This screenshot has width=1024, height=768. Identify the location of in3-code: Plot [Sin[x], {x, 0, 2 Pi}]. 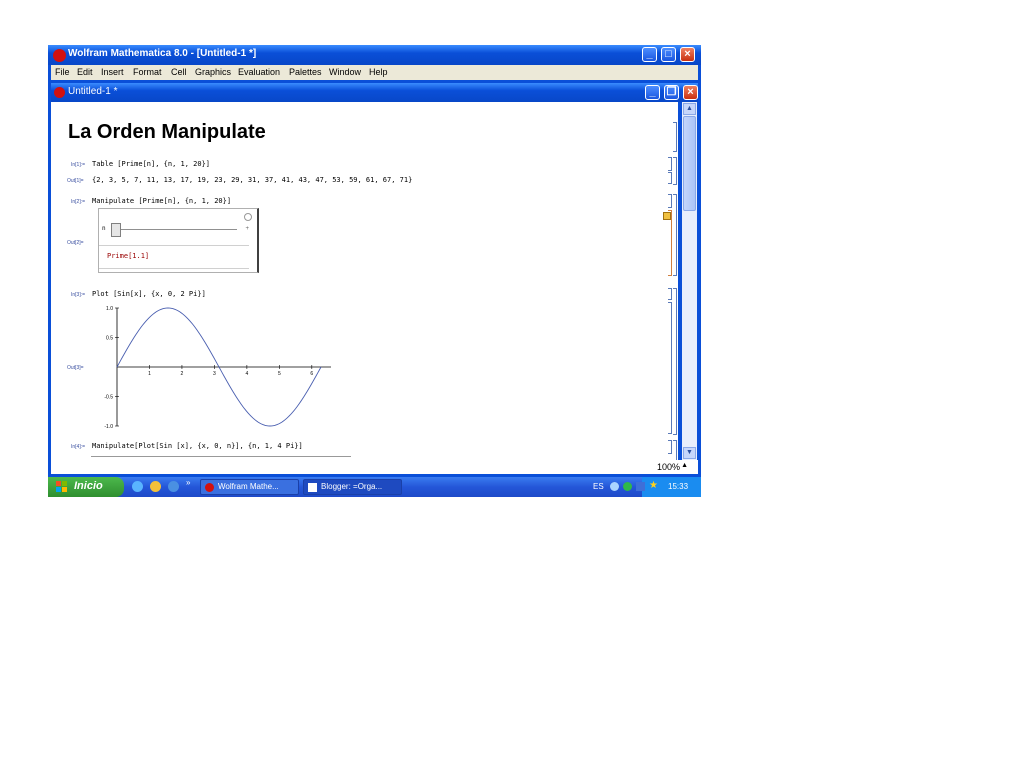
(149, 294).